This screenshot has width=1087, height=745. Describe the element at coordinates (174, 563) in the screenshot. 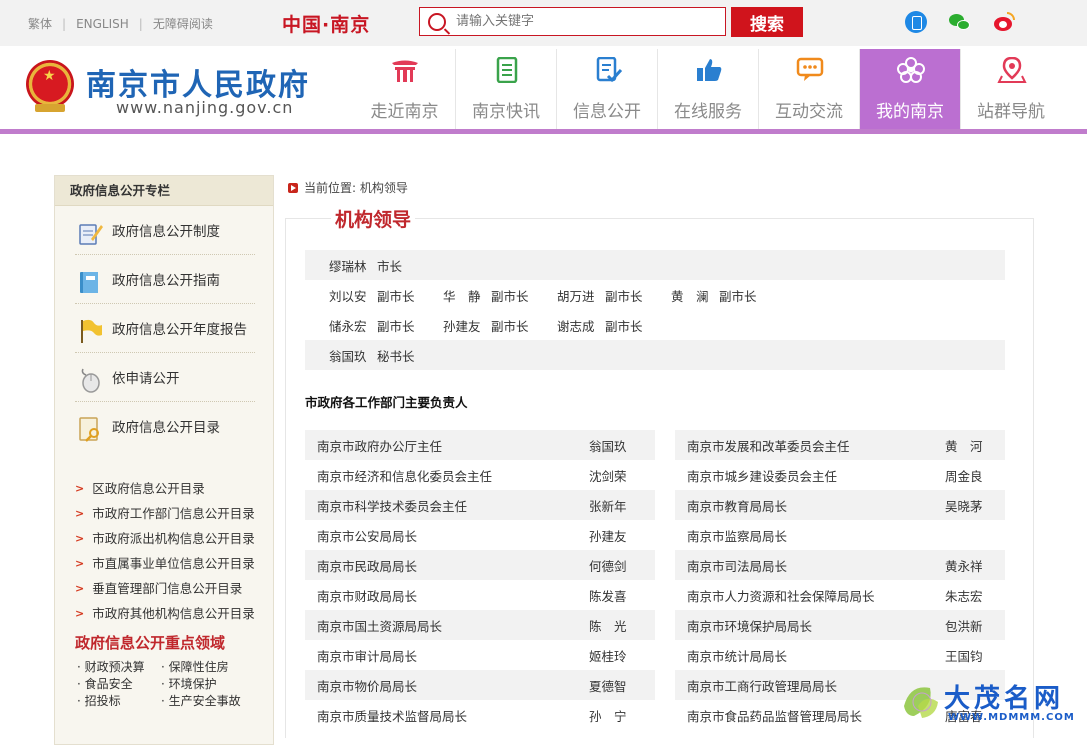

I see `catalog-link: > 市直属事业单位信息公开目录` at that location.